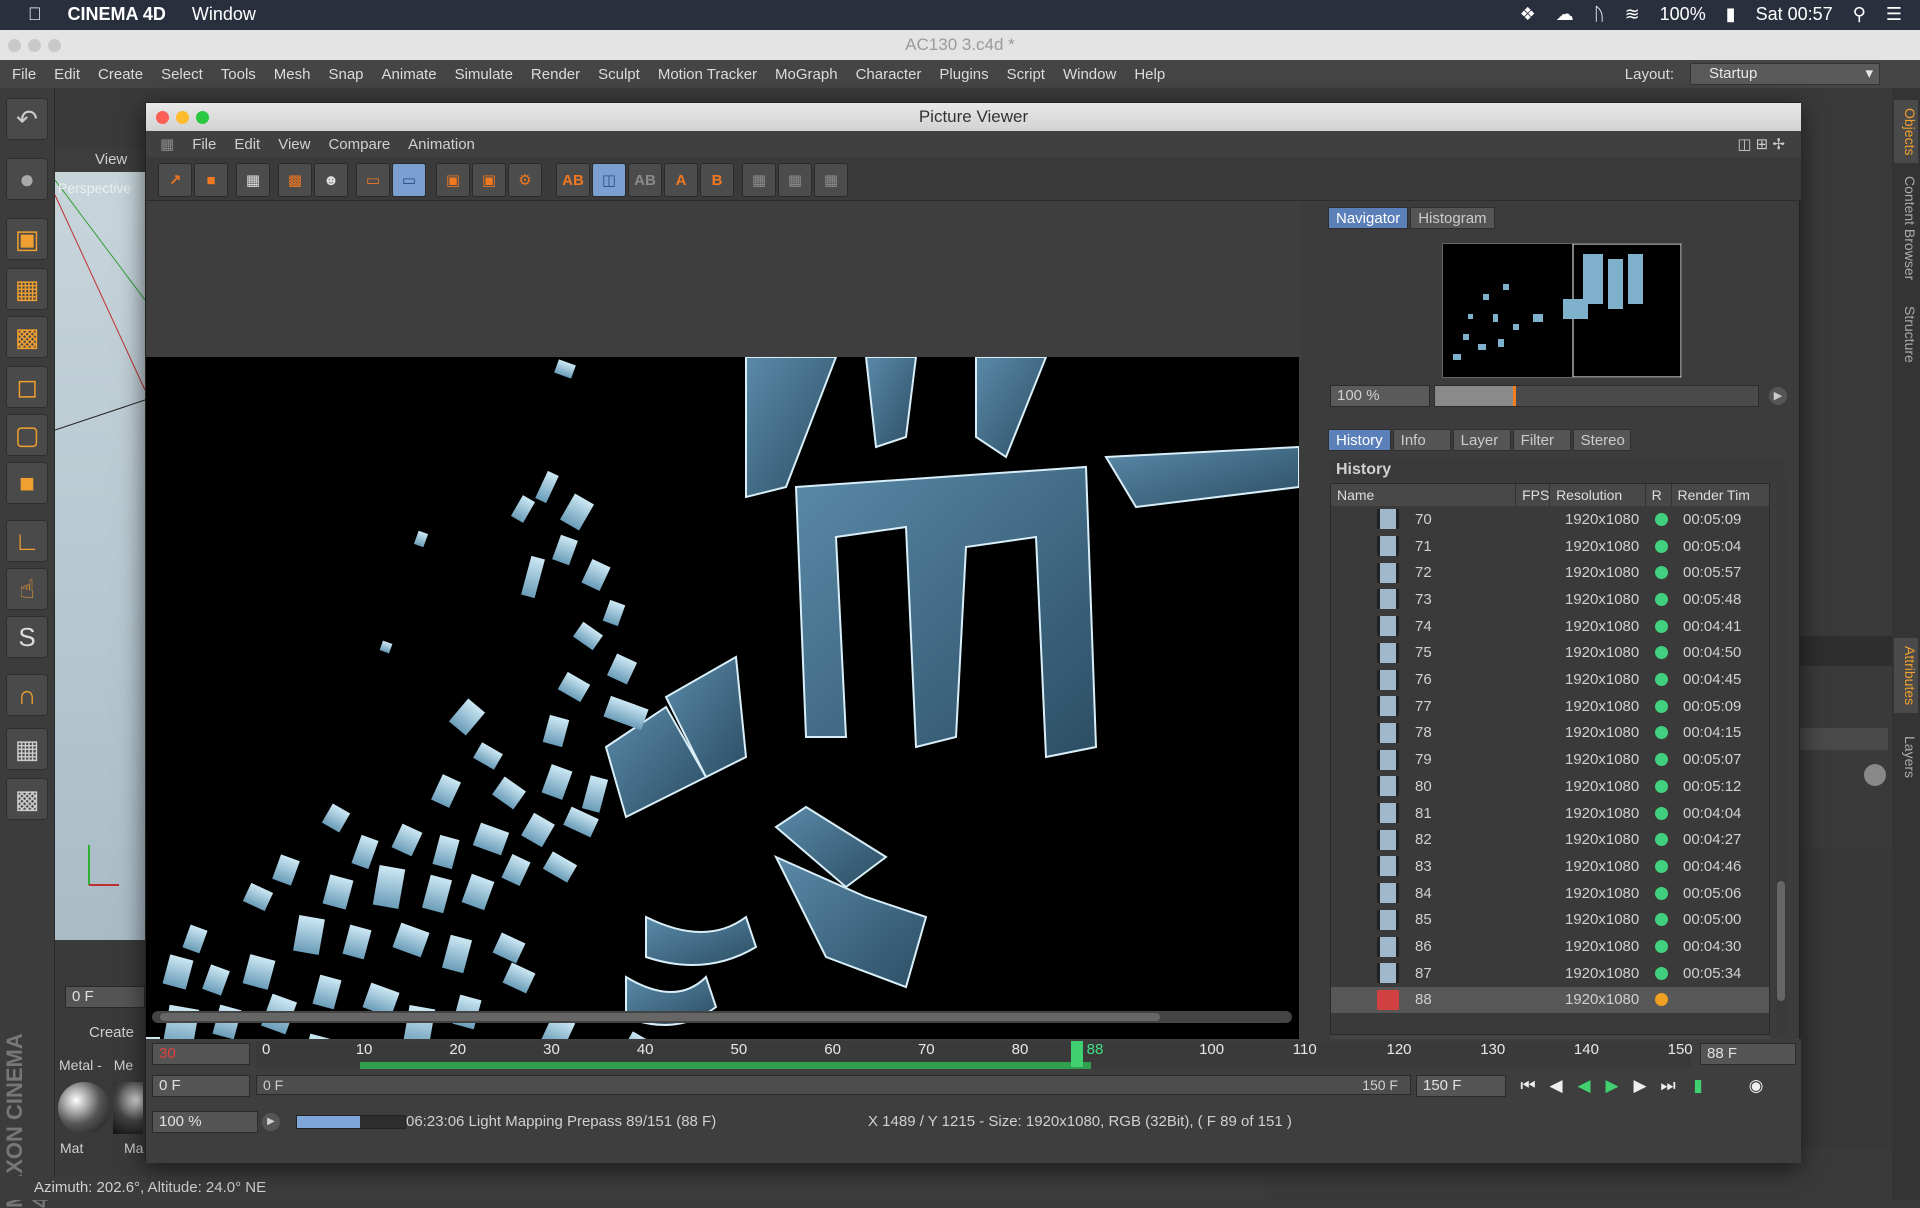 The height and width of the screenshot is (1208, 1920). What do you see at coordinates (182, 117) in the screenshot?
I see `pv-minimize-icon` at bounding box center [182, 117].